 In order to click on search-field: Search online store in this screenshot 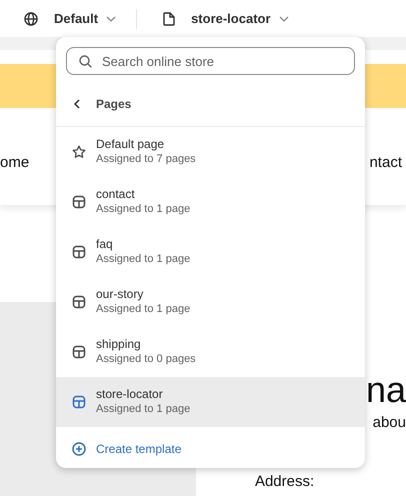, I will do `click(210, 61)`.